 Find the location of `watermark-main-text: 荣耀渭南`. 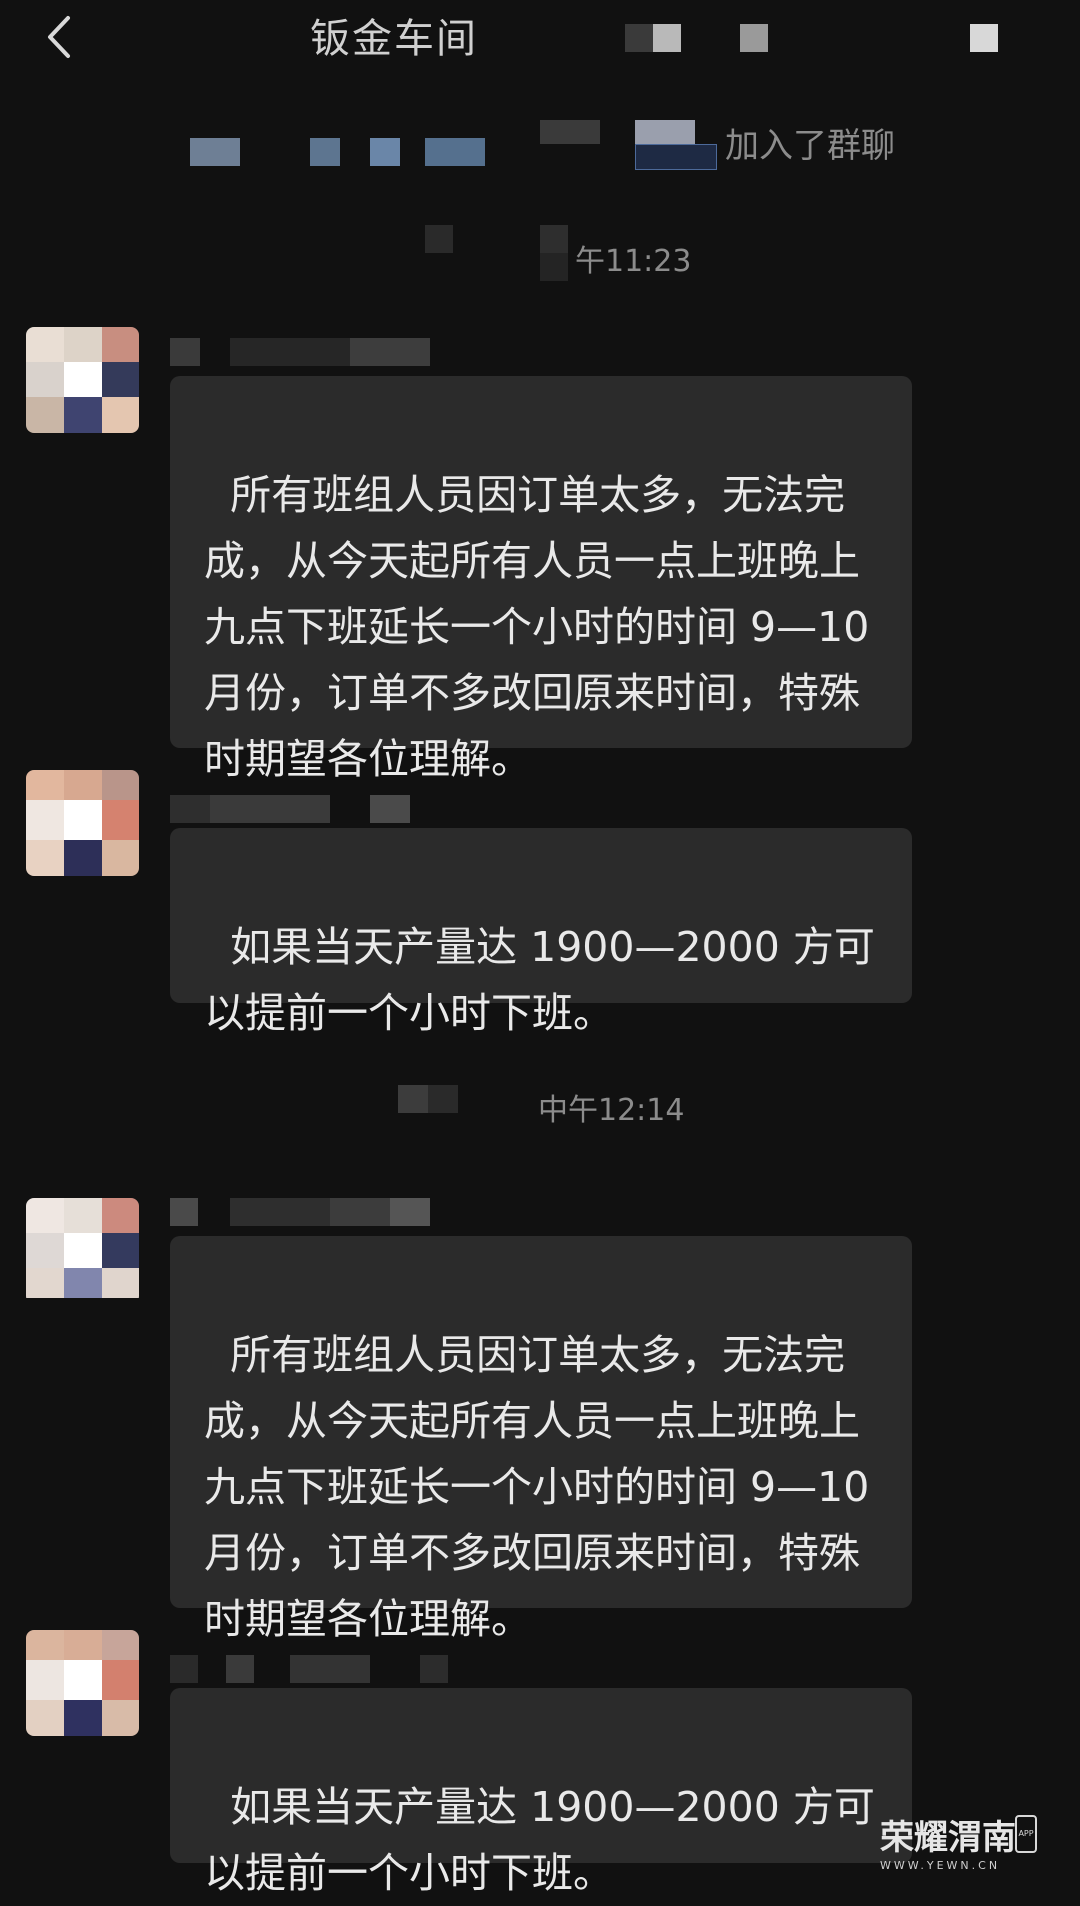

watermark-main-text: 荣耀渭南 is located at coordinates (948, 1838).